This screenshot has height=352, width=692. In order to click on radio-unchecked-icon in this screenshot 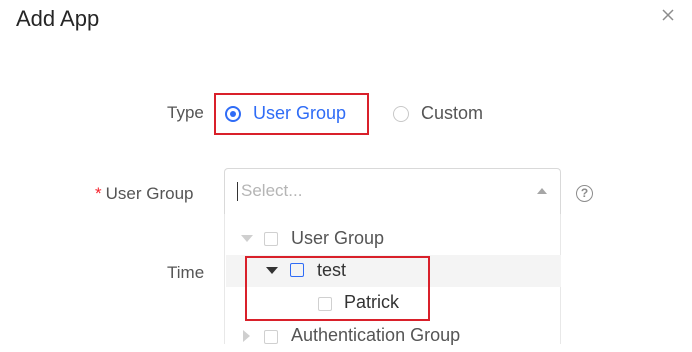, I will do `click(401, 113)`.